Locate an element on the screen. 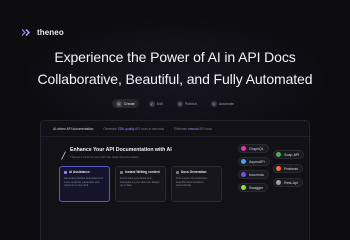  hero-title: Experience the Power of AI in API Docs is located at coordinates (175, 57).